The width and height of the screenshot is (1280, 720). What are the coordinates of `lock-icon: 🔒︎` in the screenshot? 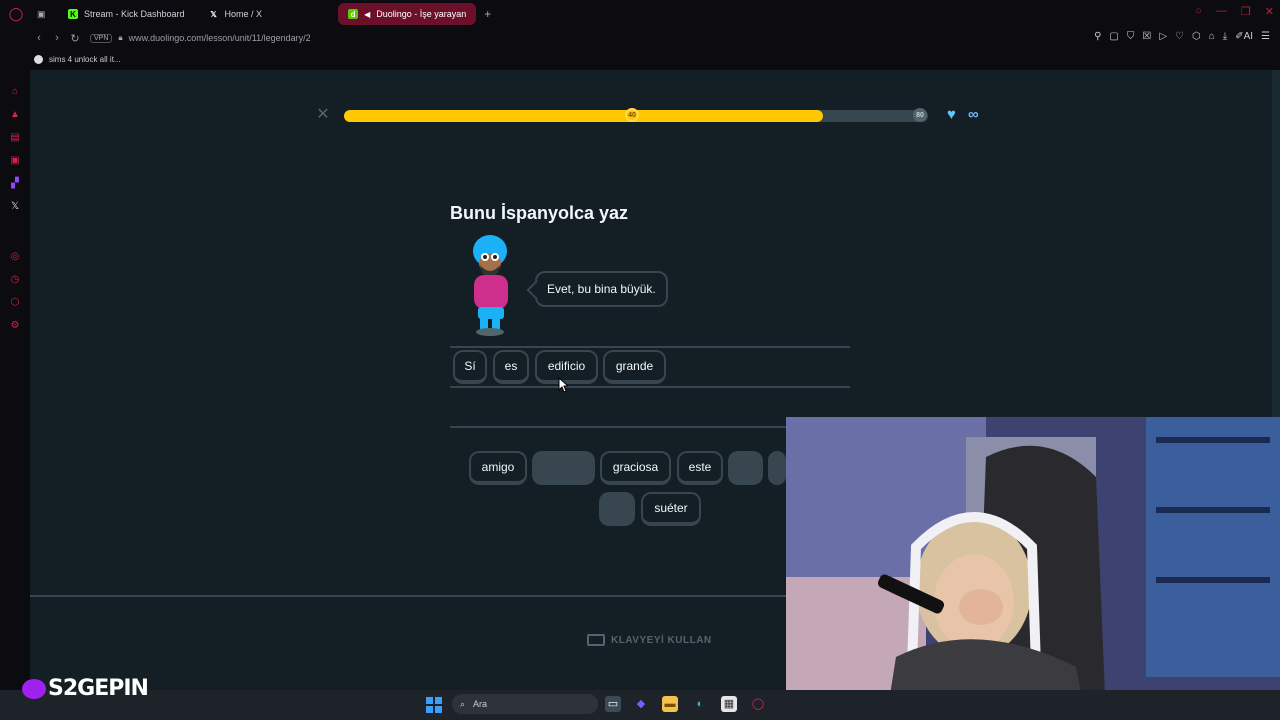 It's located at (120, 37).